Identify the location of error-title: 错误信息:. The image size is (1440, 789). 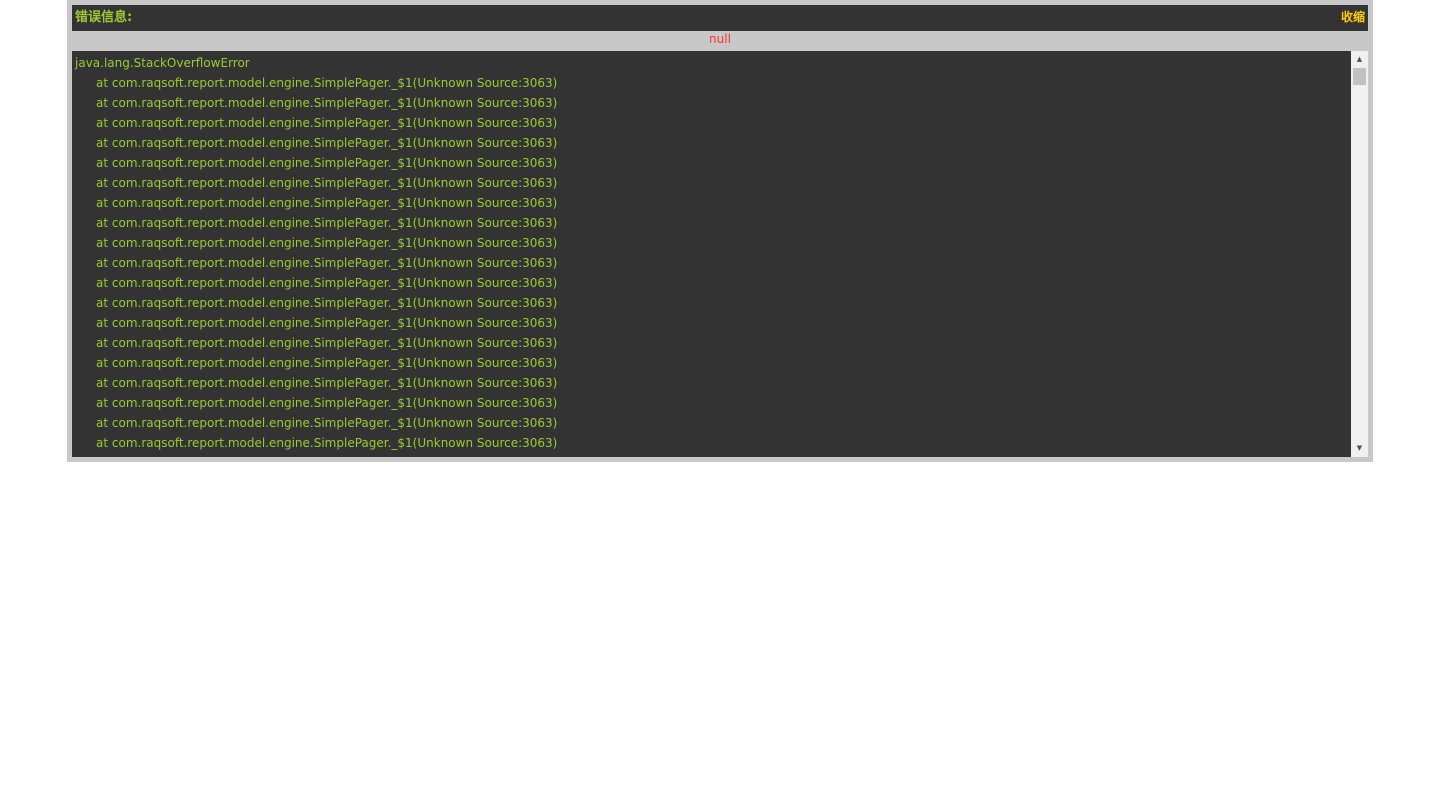
(104, 17).